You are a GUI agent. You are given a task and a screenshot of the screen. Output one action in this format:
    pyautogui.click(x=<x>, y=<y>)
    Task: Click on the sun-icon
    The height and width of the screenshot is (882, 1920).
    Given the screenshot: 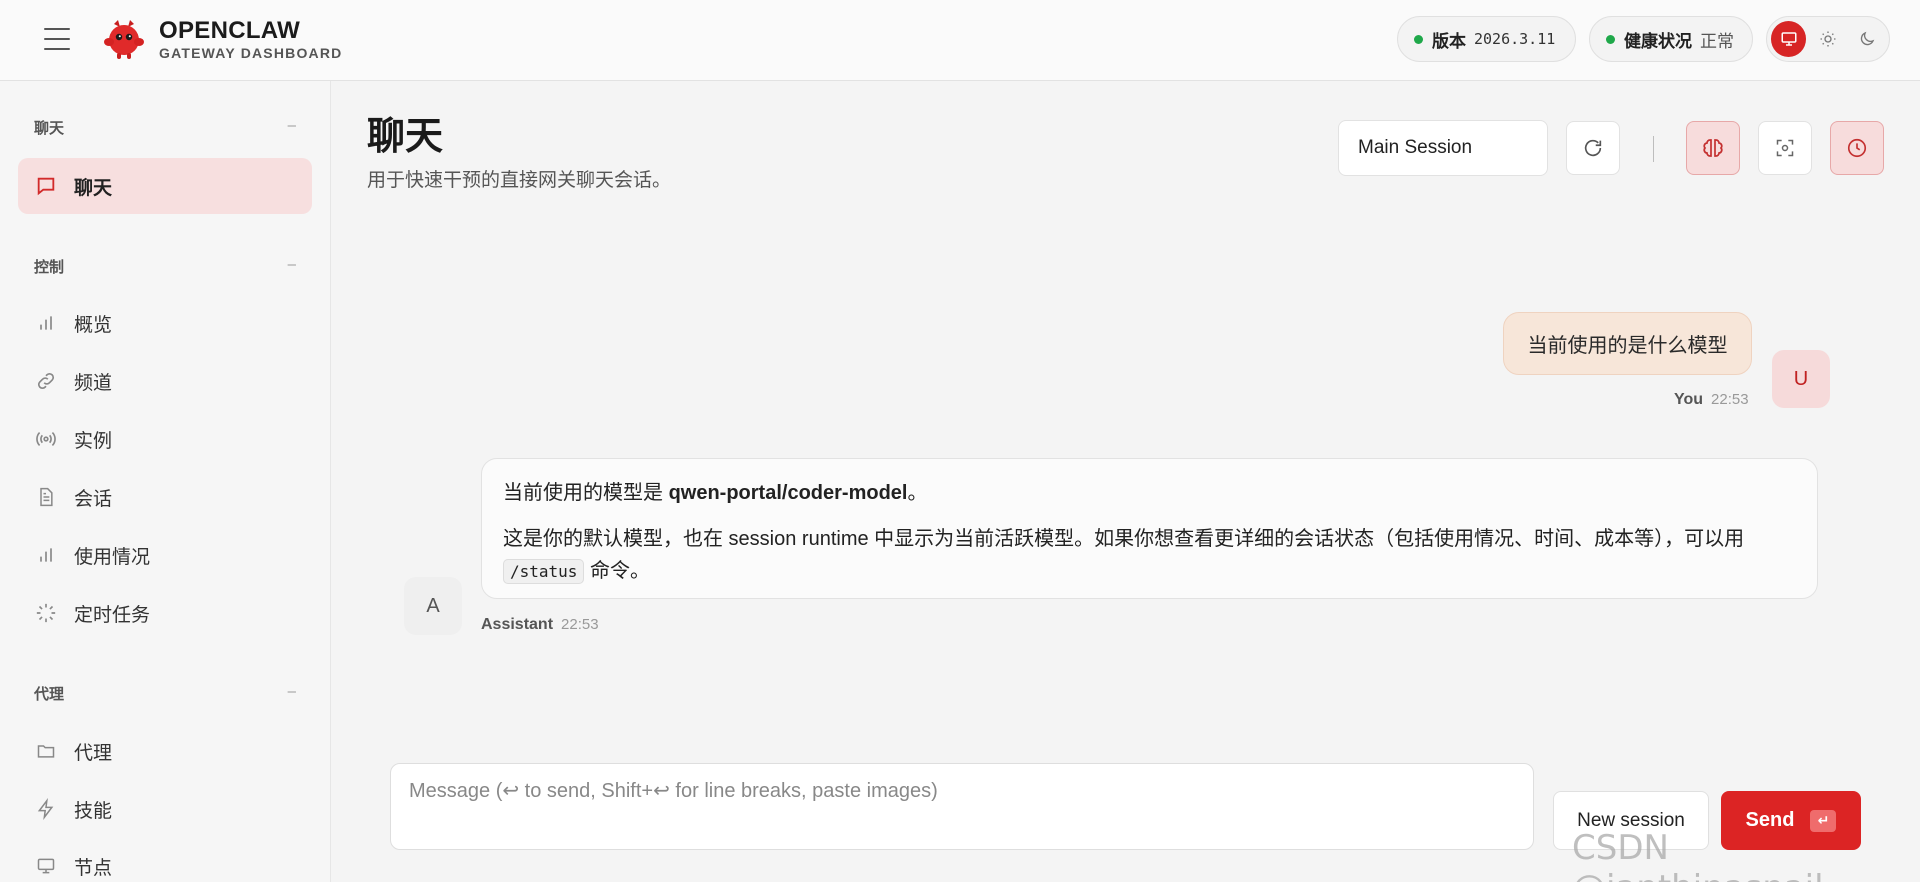 What is the action you would take?
    pyautogui.click(x=1828, y=39)
    